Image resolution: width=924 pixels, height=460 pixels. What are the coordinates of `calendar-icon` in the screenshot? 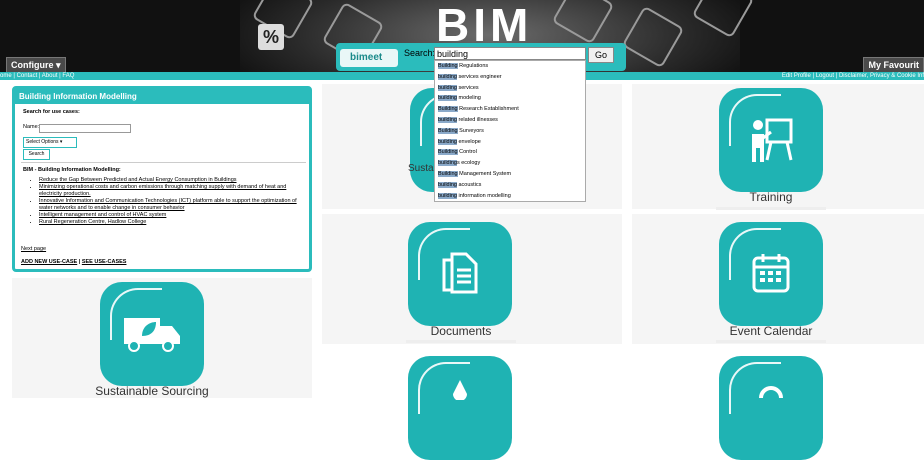 It's located at (771, 273).